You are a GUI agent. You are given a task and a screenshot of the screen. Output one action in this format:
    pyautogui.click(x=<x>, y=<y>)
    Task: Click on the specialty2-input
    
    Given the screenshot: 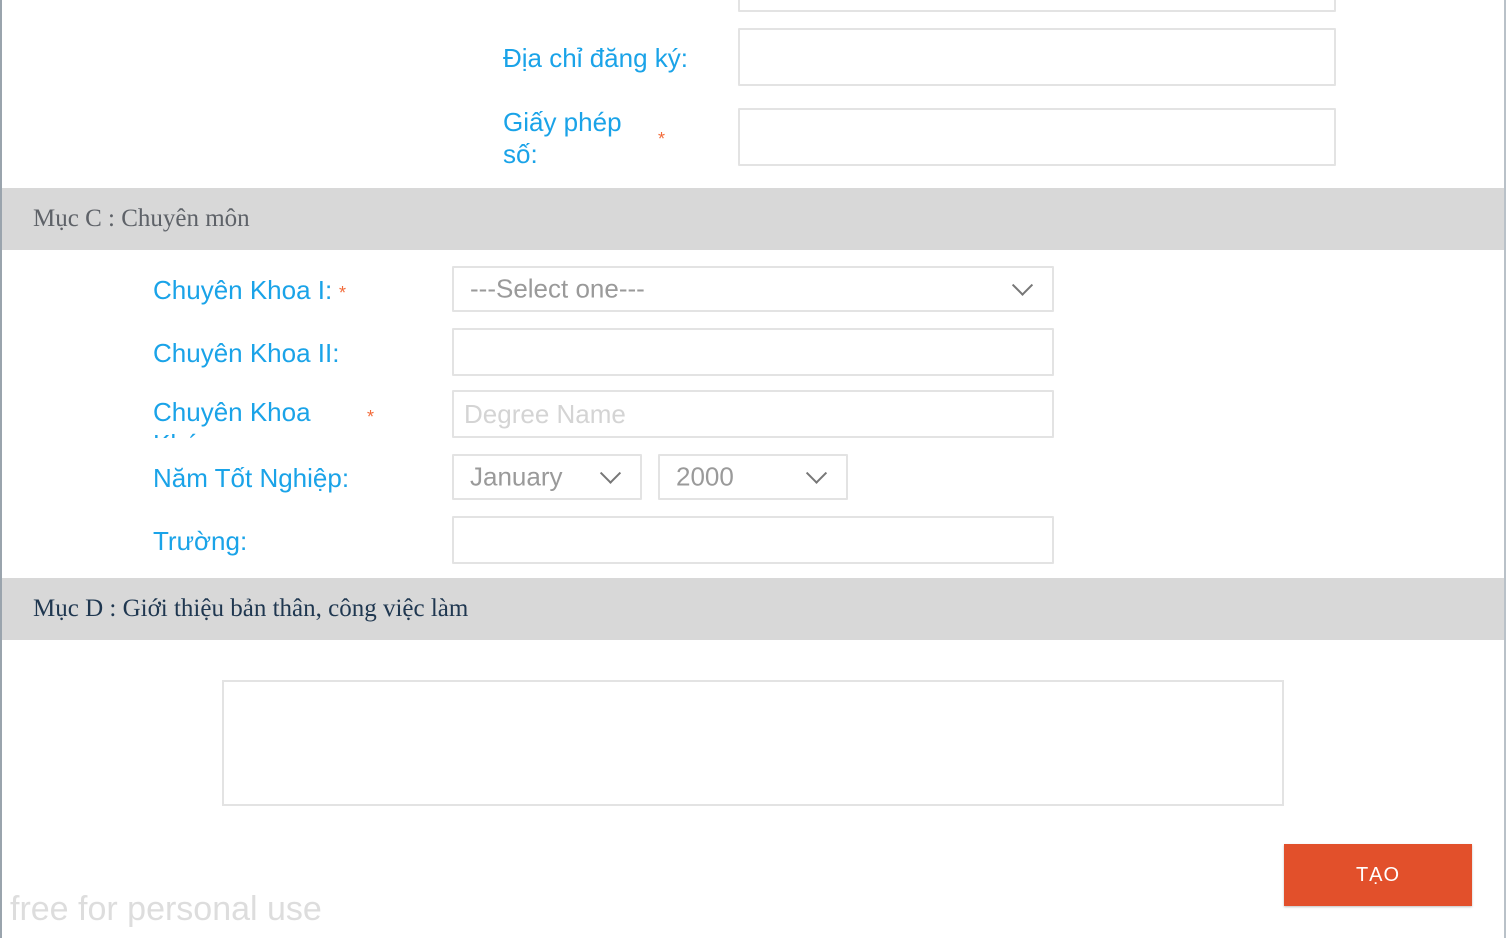 What is the action you would take?
    pyautogui.click(x=753, y=352)
    